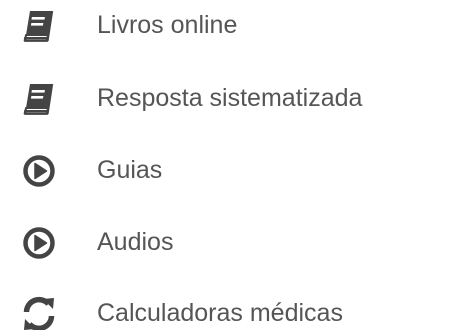 This screenshot has width=452, height=330. I want to click on menu-item-label: Livros online, so click(167, 25).